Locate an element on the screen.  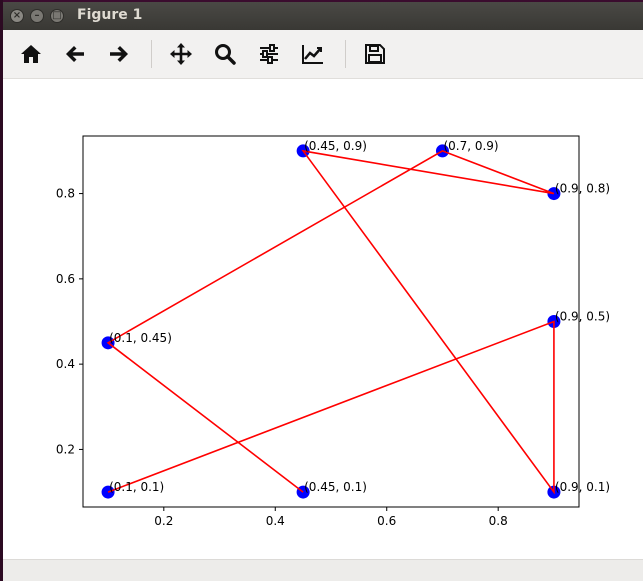
arrow-left-icon is located at coordinates (75, 54).